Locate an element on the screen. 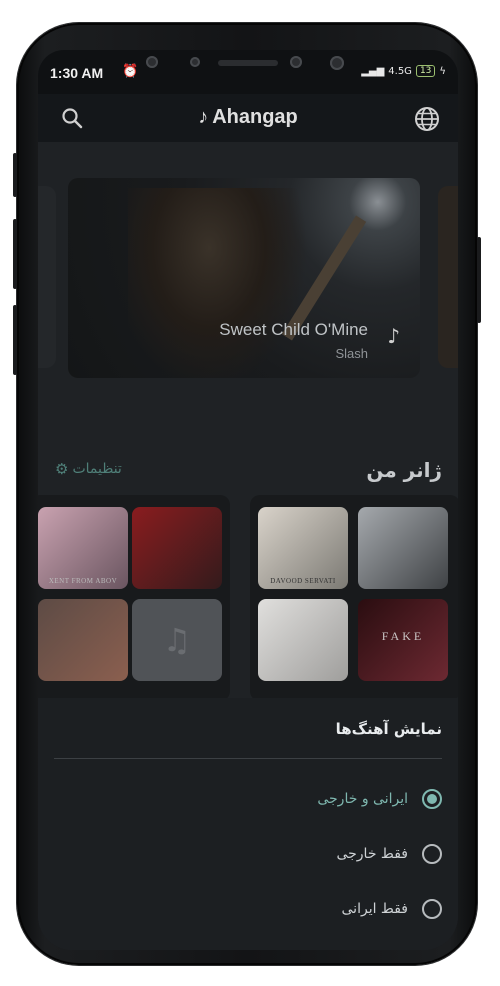 This screenshot has height=986, width=500. battery-icon: 13 is located at coordinates (425, 71).